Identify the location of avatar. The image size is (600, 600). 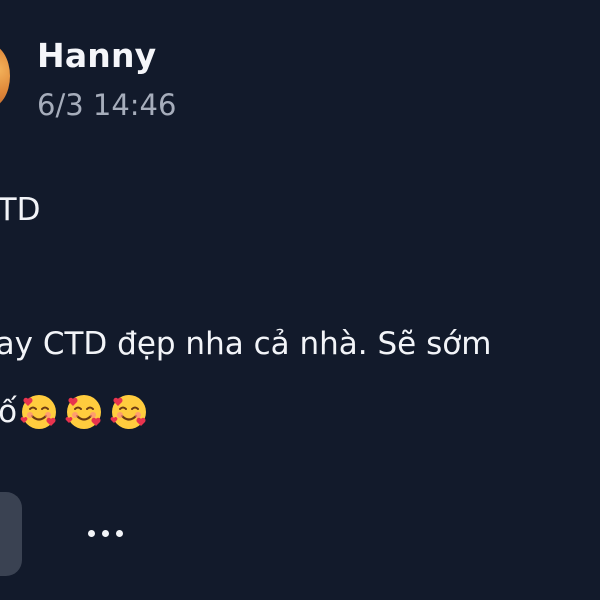
(5, 76).